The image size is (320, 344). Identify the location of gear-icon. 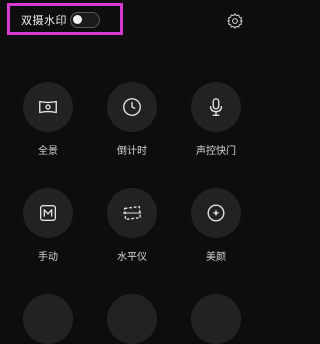
(235, 21).